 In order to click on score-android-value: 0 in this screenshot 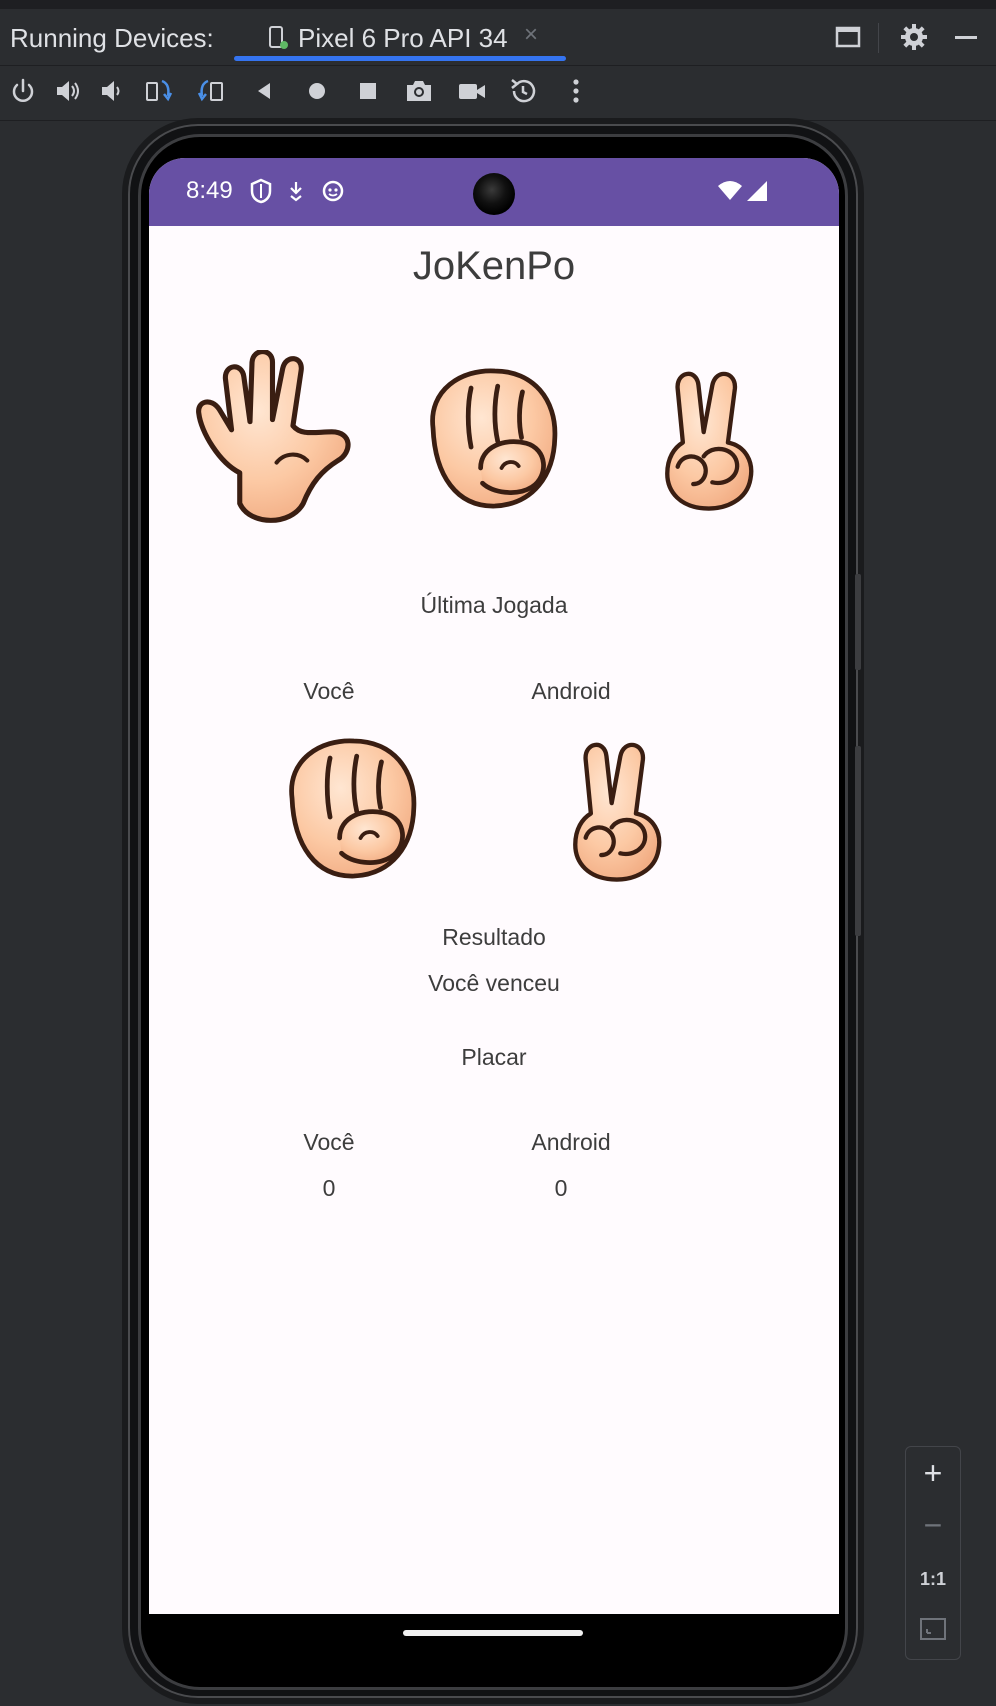, I will do `click(561, 1188)`.